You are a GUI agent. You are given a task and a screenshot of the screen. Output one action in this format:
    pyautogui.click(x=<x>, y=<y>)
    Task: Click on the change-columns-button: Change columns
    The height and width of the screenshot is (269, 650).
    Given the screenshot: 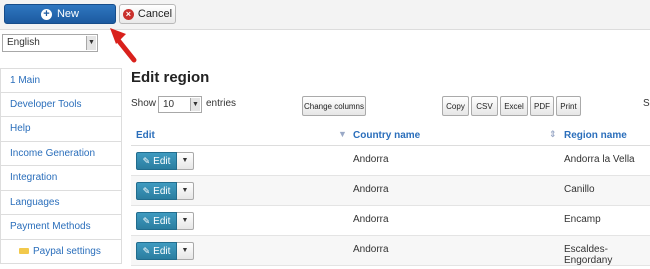 What is the action you would take?
    pyautogui.click(x=334, y=106)
    